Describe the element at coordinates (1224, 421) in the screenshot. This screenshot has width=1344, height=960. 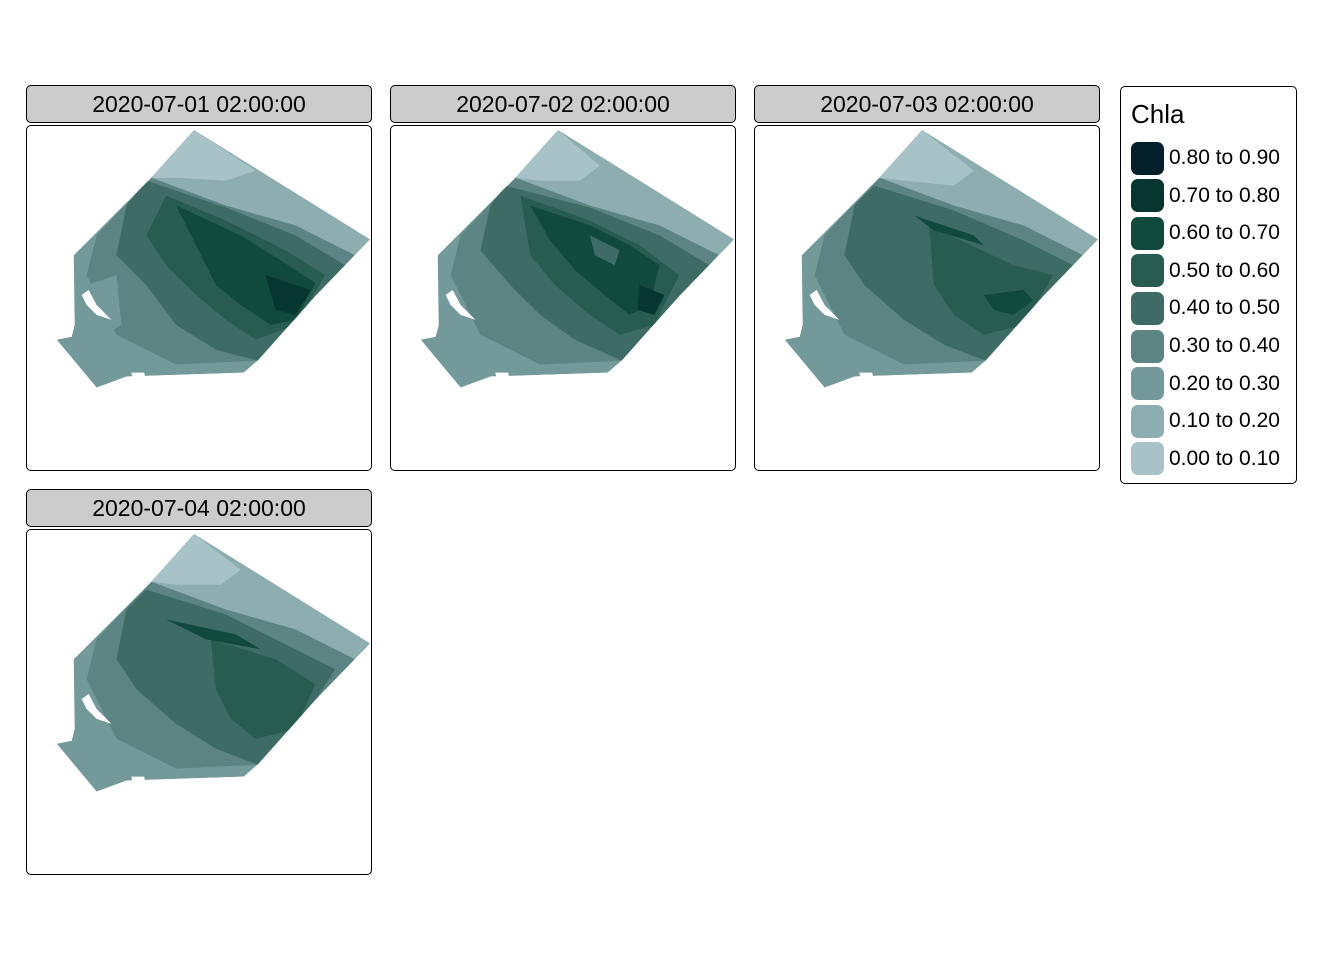
I see `legend-label: 0.10 to 0.20` at that location.